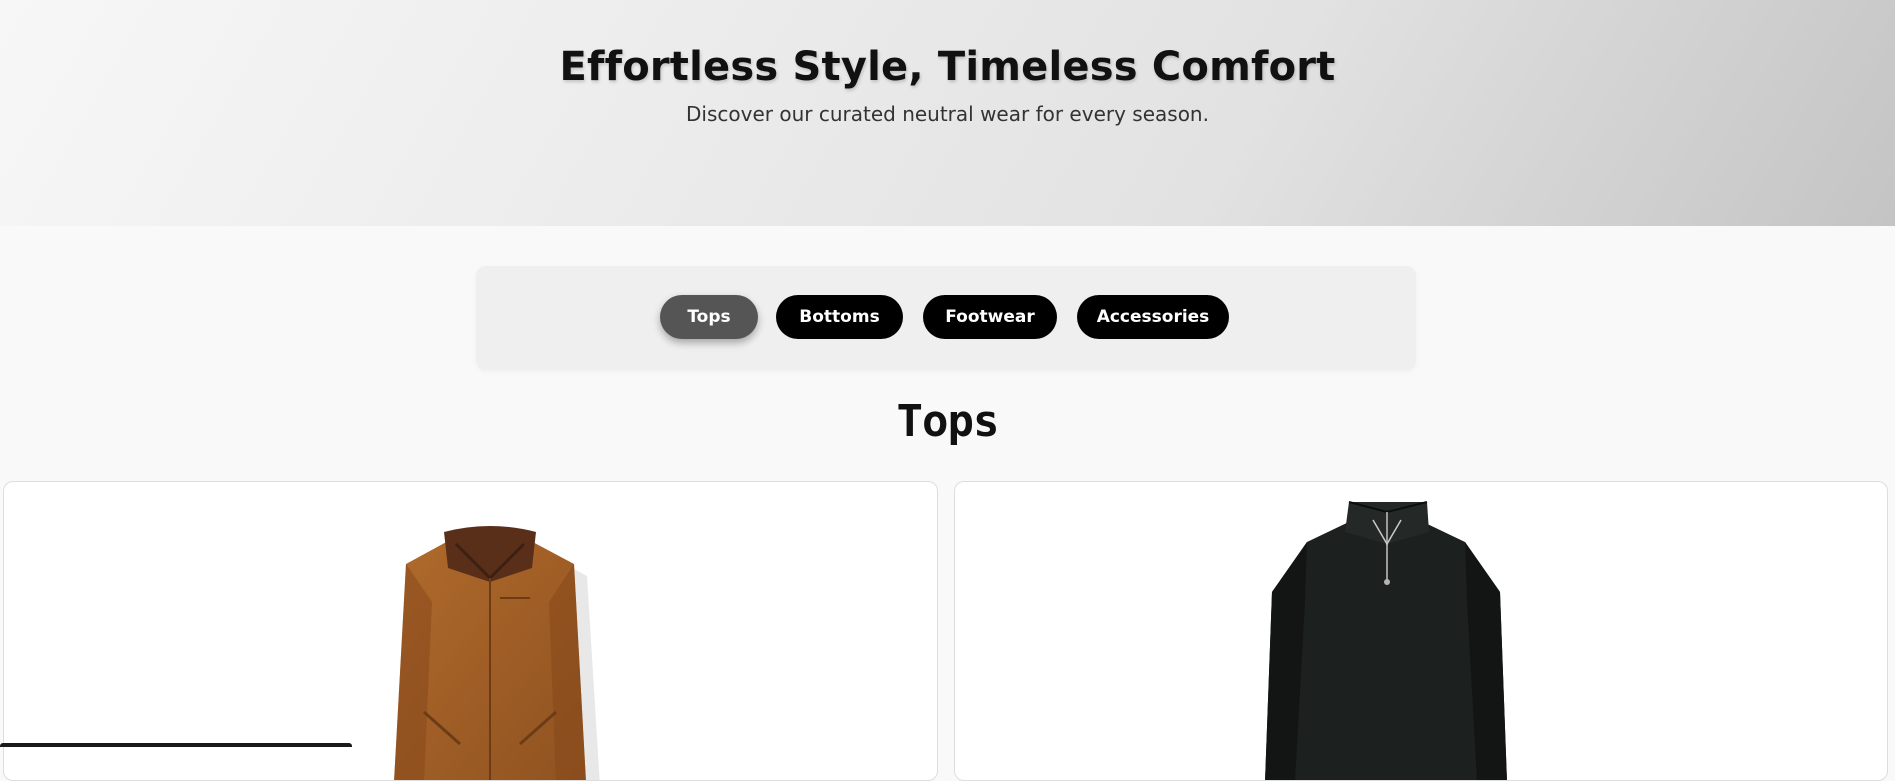 This screenshot has width=1895, height=781. I want to click on section-title: Tops, so click(948, 421).